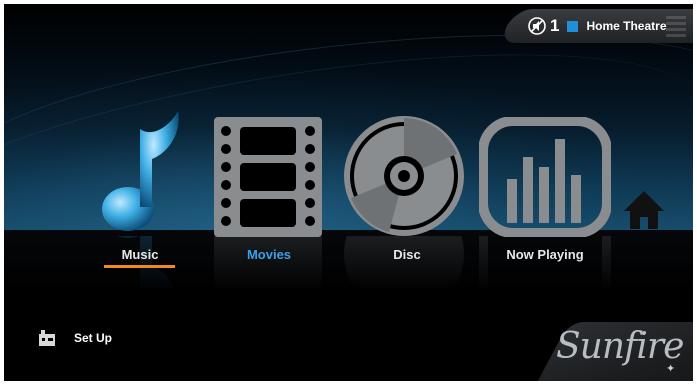 The width and height of the screenshot is (697, 385). I want to click on home-icon, so click(644, 209).